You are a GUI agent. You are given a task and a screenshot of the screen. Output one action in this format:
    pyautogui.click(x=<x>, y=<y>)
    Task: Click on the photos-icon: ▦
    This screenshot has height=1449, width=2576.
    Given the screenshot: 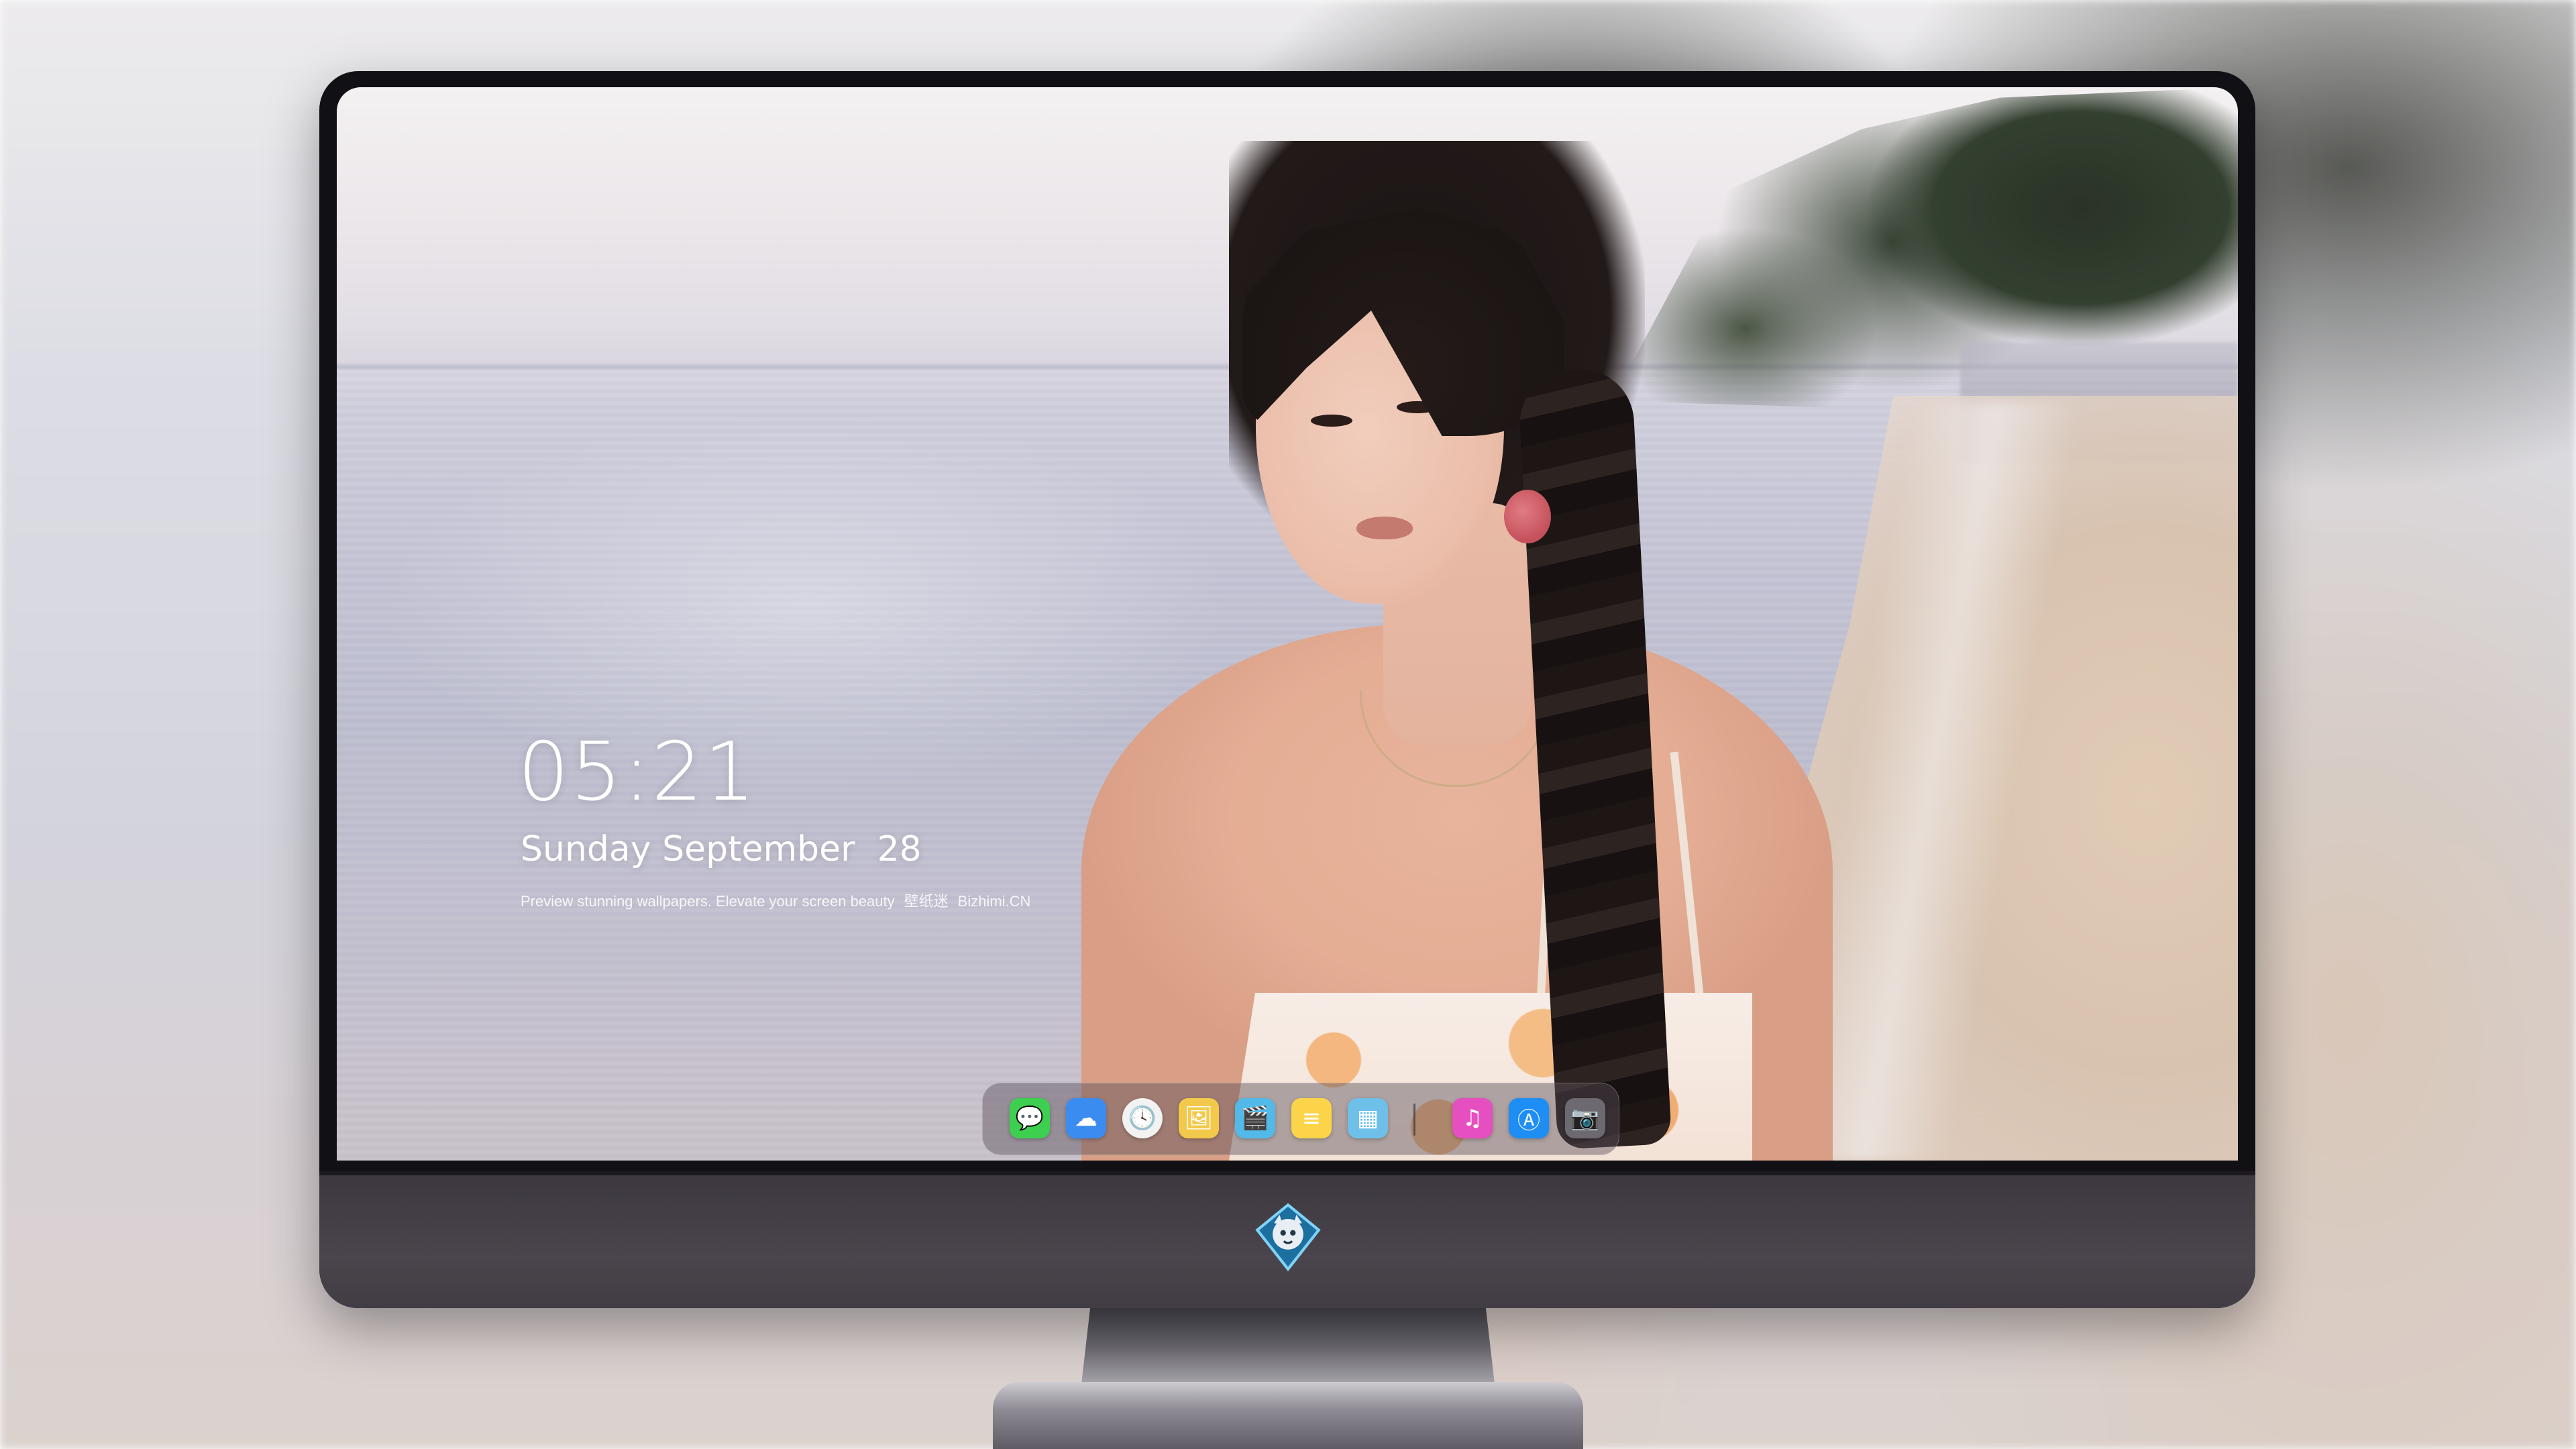 What is the action you would take?
    pyautogui.click(x=1368, y=1118)
    